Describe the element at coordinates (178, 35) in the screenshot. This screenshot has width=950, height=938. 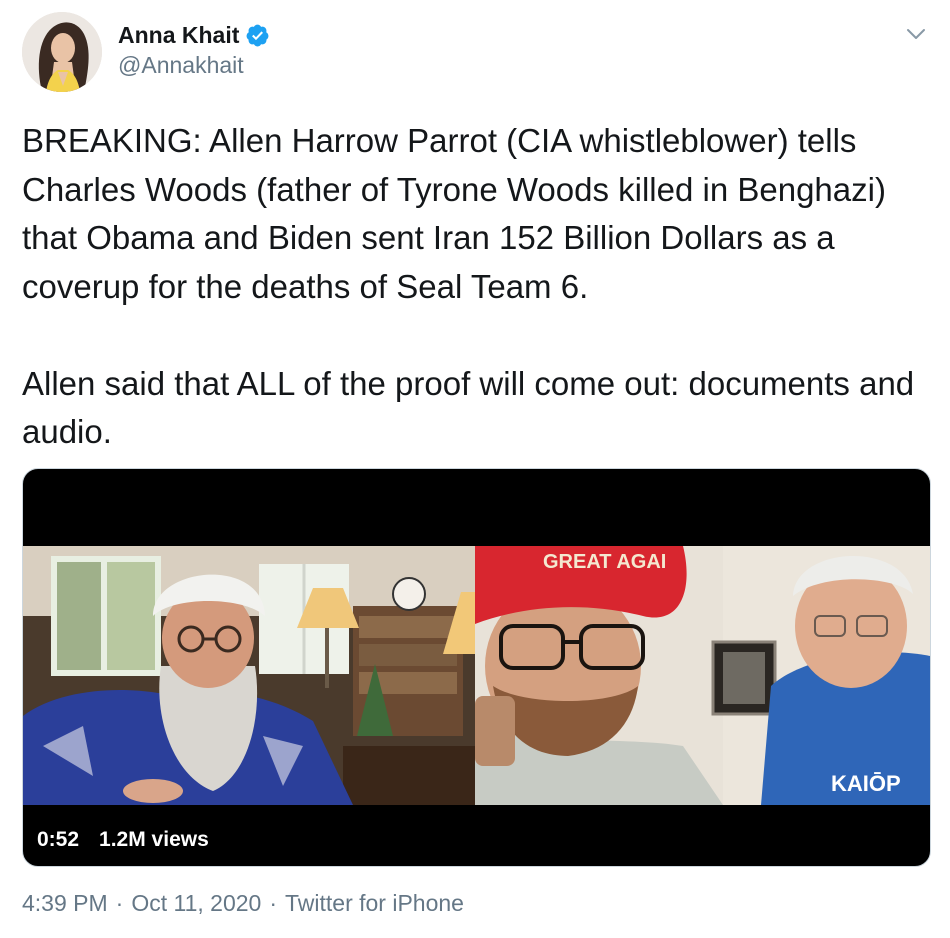
I see `display-name: Anna Khait` at that location.